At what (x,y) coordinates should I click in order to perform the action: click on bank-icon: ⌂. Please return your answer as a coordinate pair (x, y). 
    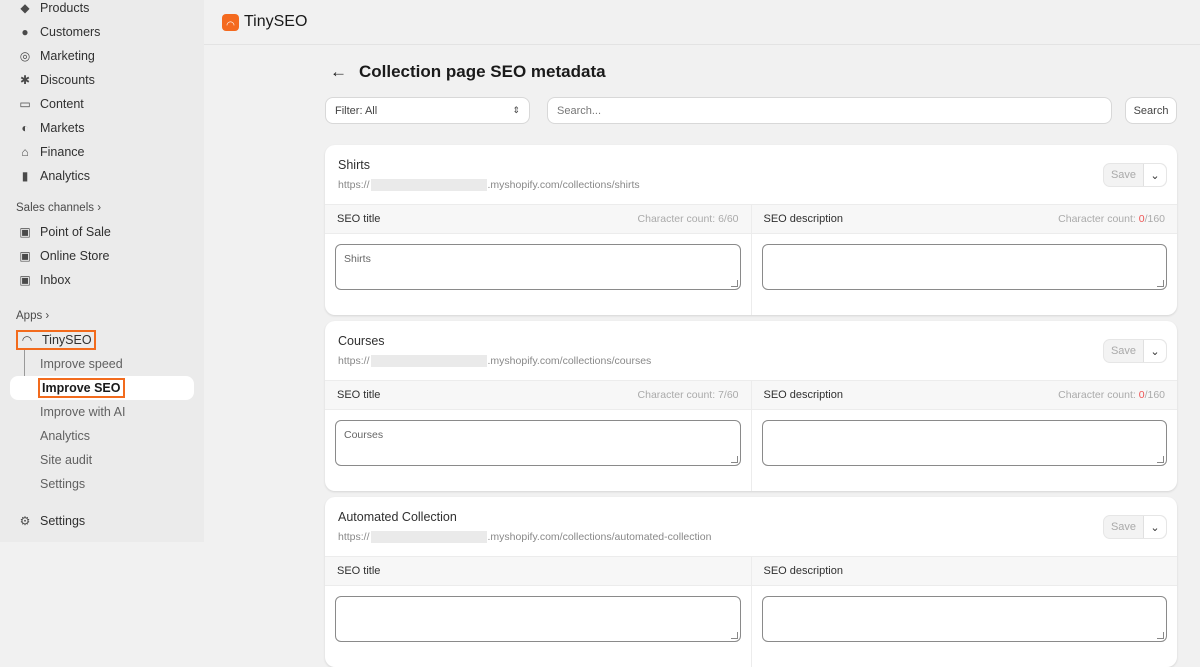
    Looking at the image, I should click on (25, 152).